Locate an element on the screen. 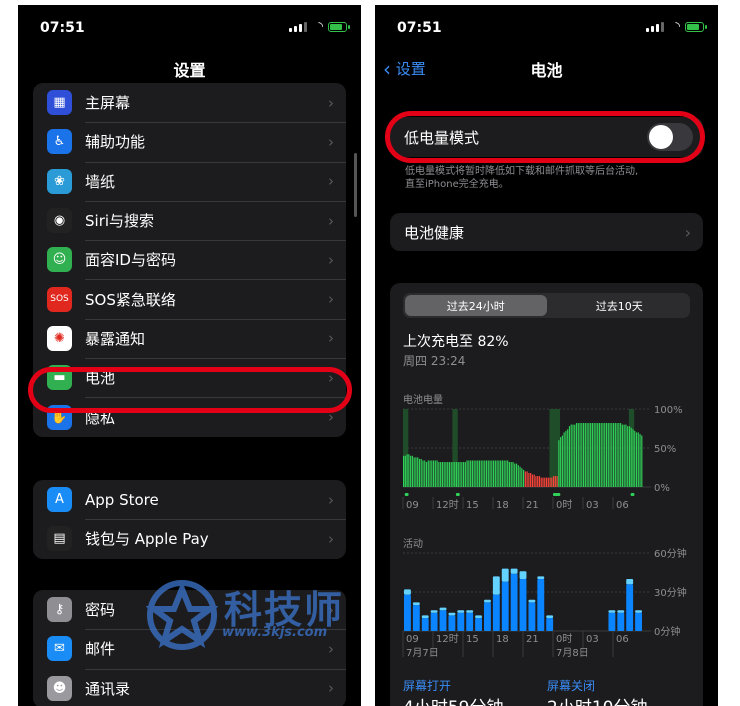  settings-row-home-screen: ▦ 主屏幕 › is located at coordinates (189, 102).